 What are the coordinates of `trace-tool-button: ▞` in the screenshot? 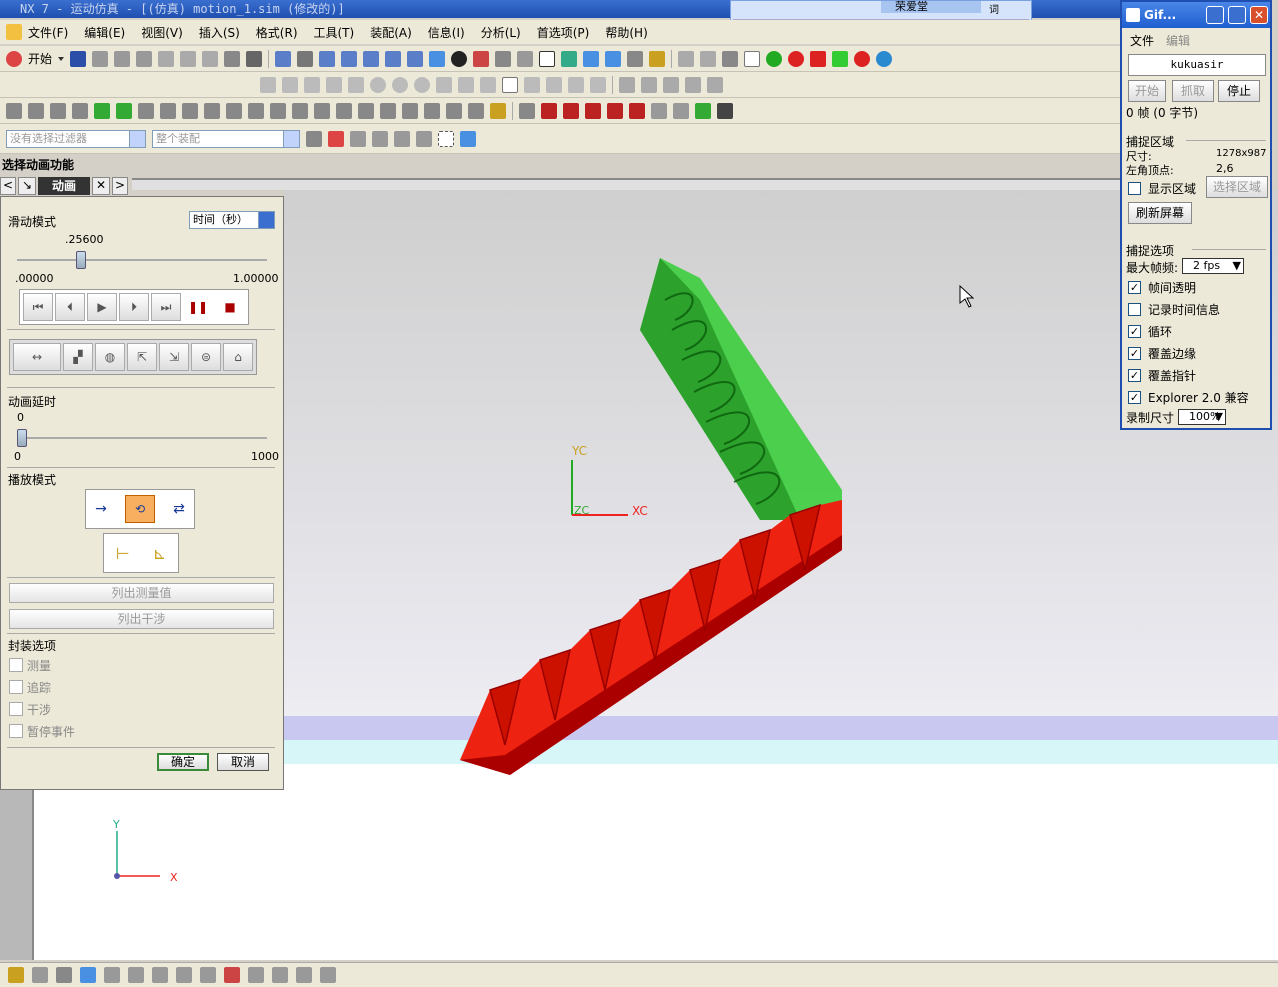 It's located at (78, 357).